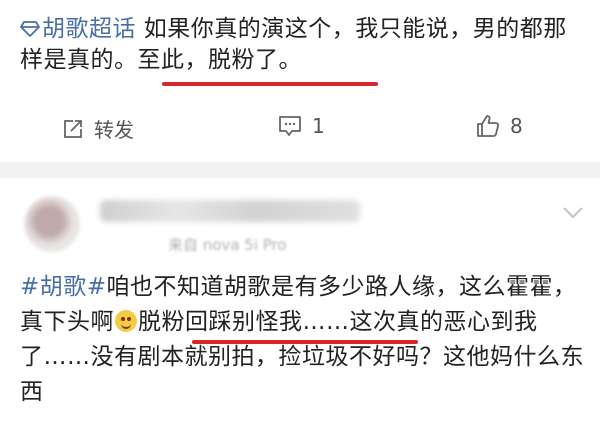 This screenshot has height=424, width=600. What do you see at coordinates (219, 60) in the screenshot?
I see `highlight-text: 至此，脱粉了。` at bounding box center [219, 60].